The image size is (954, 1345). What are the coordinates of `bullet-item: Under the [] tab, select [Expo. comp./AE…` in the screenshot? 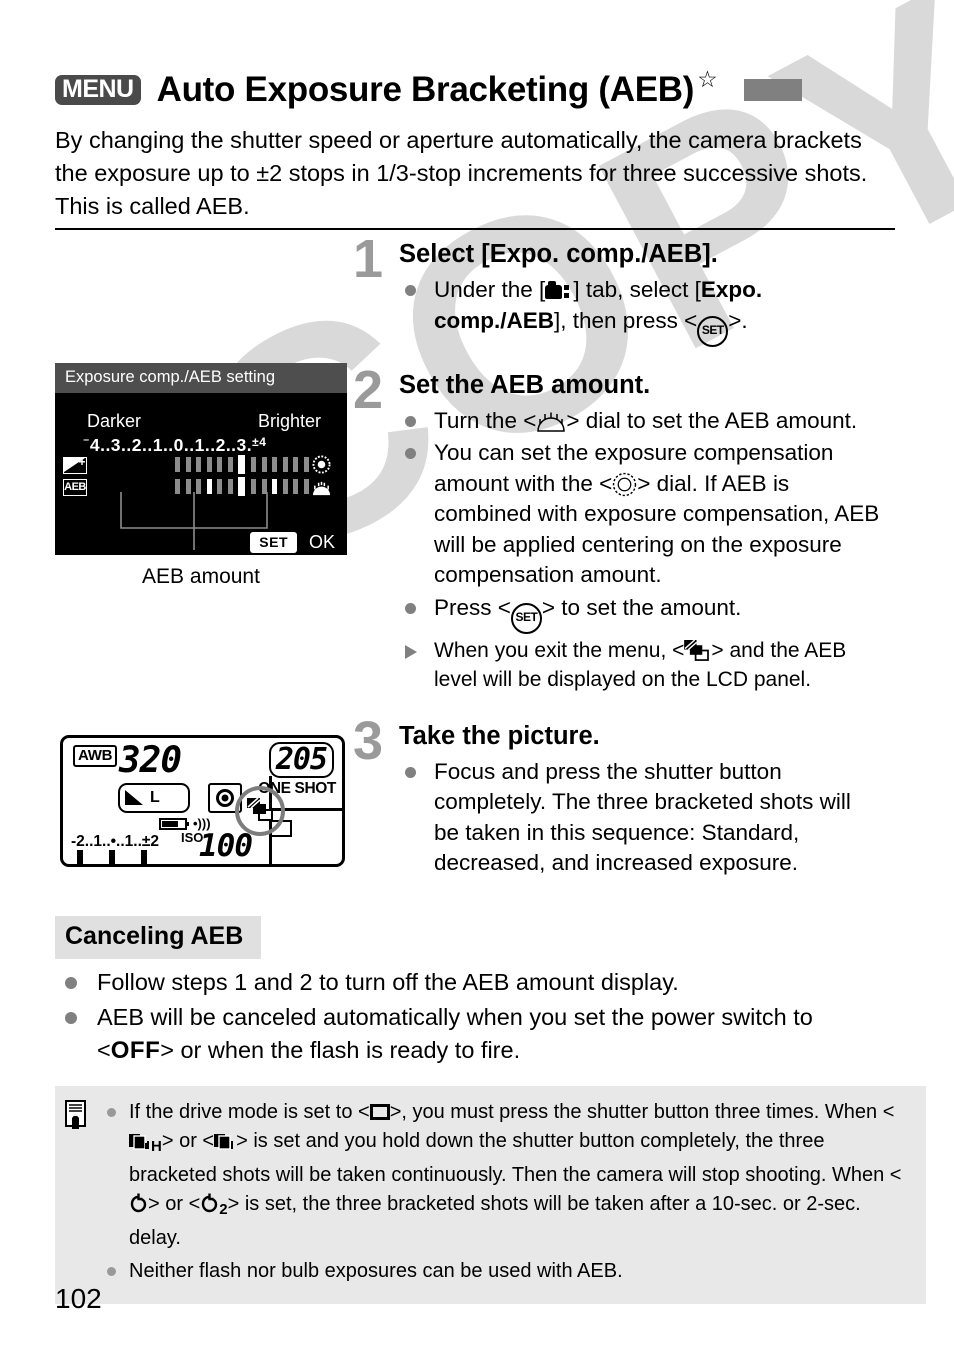 It's located at (639, 311).